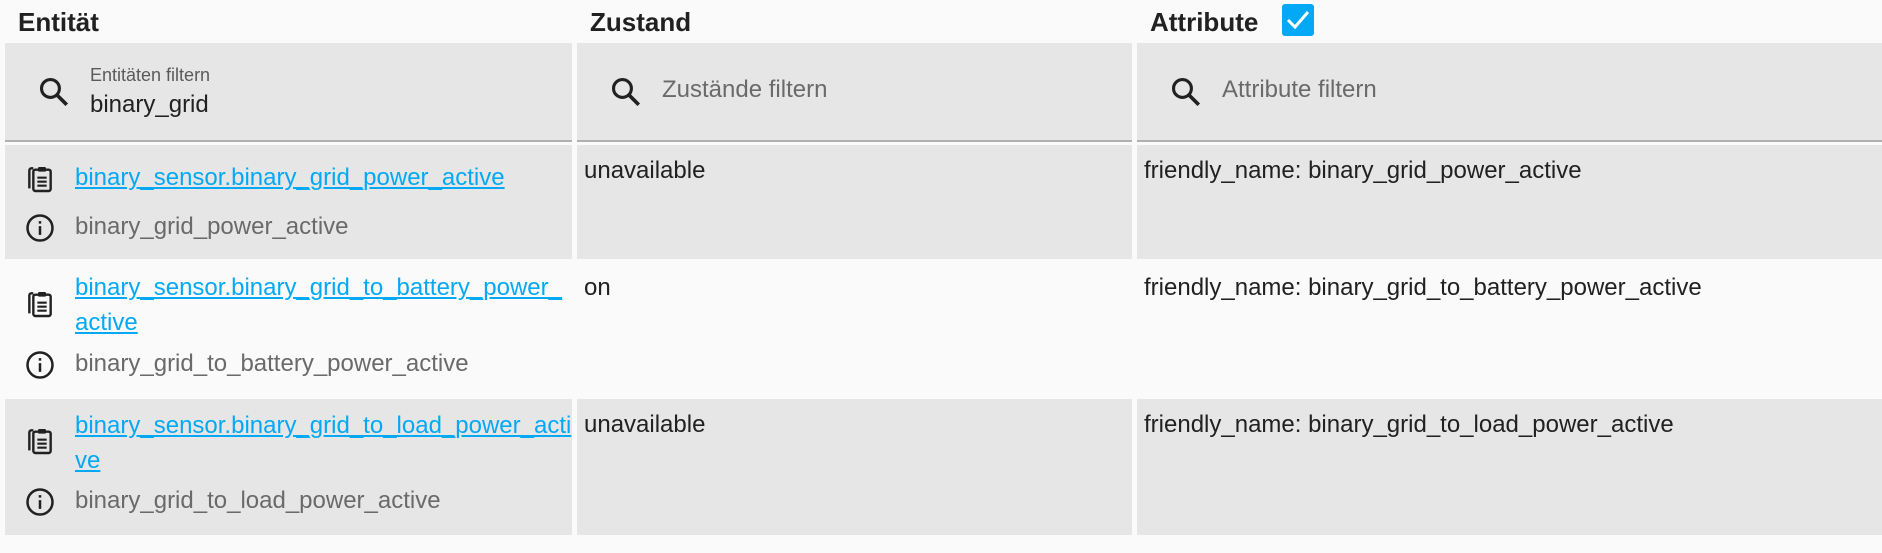  I want to click on attributes-checkbox, so click(1298, 20).